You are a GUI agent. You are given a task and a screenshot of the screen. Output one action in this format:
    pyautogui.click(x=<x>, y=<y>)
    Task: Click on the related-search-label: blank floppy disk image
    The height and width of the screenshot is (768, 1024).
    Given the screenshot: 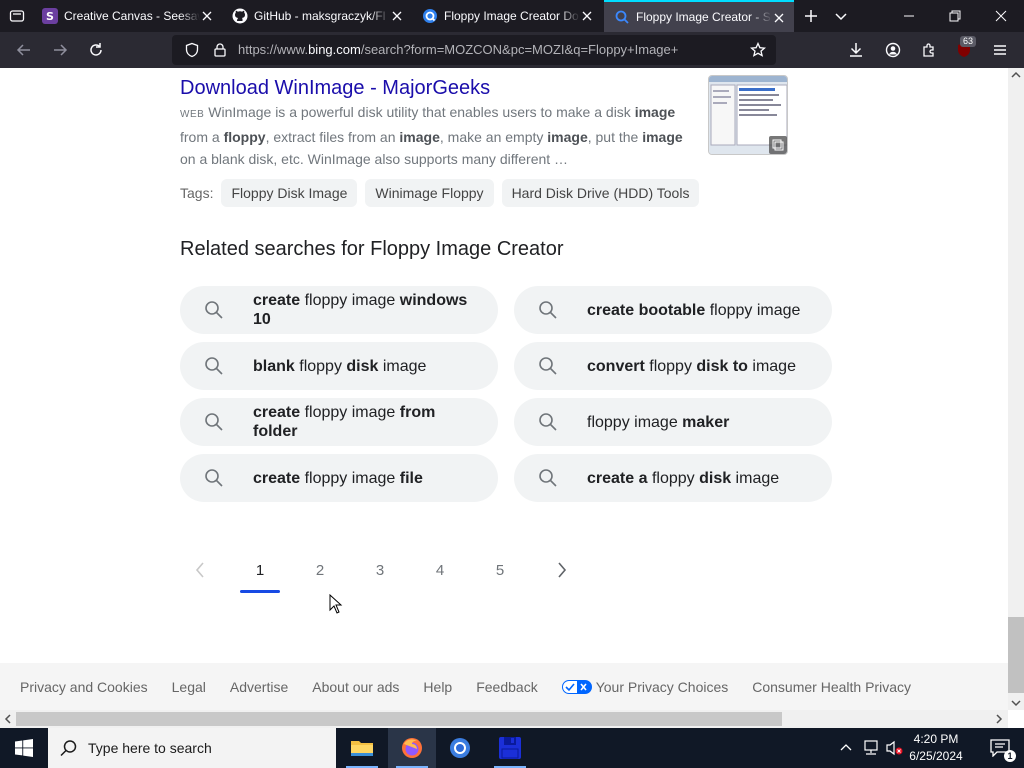 What is the action you would take?
    pyautogui.click(x=339, y=366)
    